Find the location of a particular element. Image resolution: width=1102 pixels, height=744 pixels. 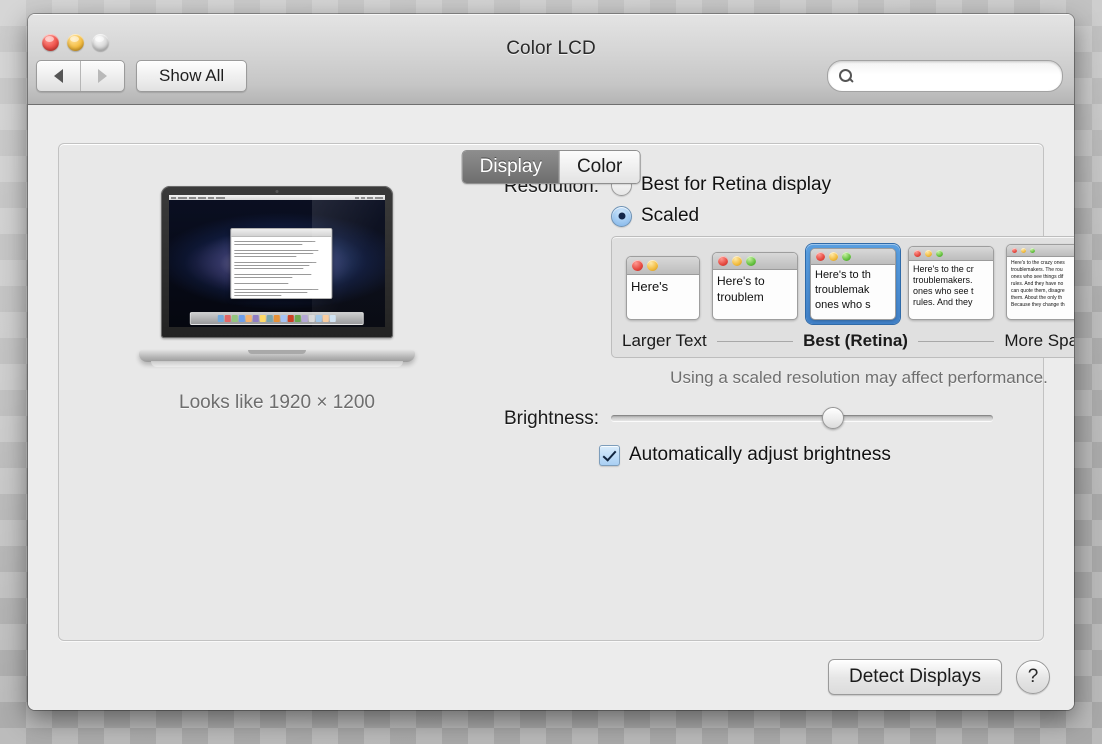

detect-displays-label: Detect Displays is located at coordinates (915, 676).